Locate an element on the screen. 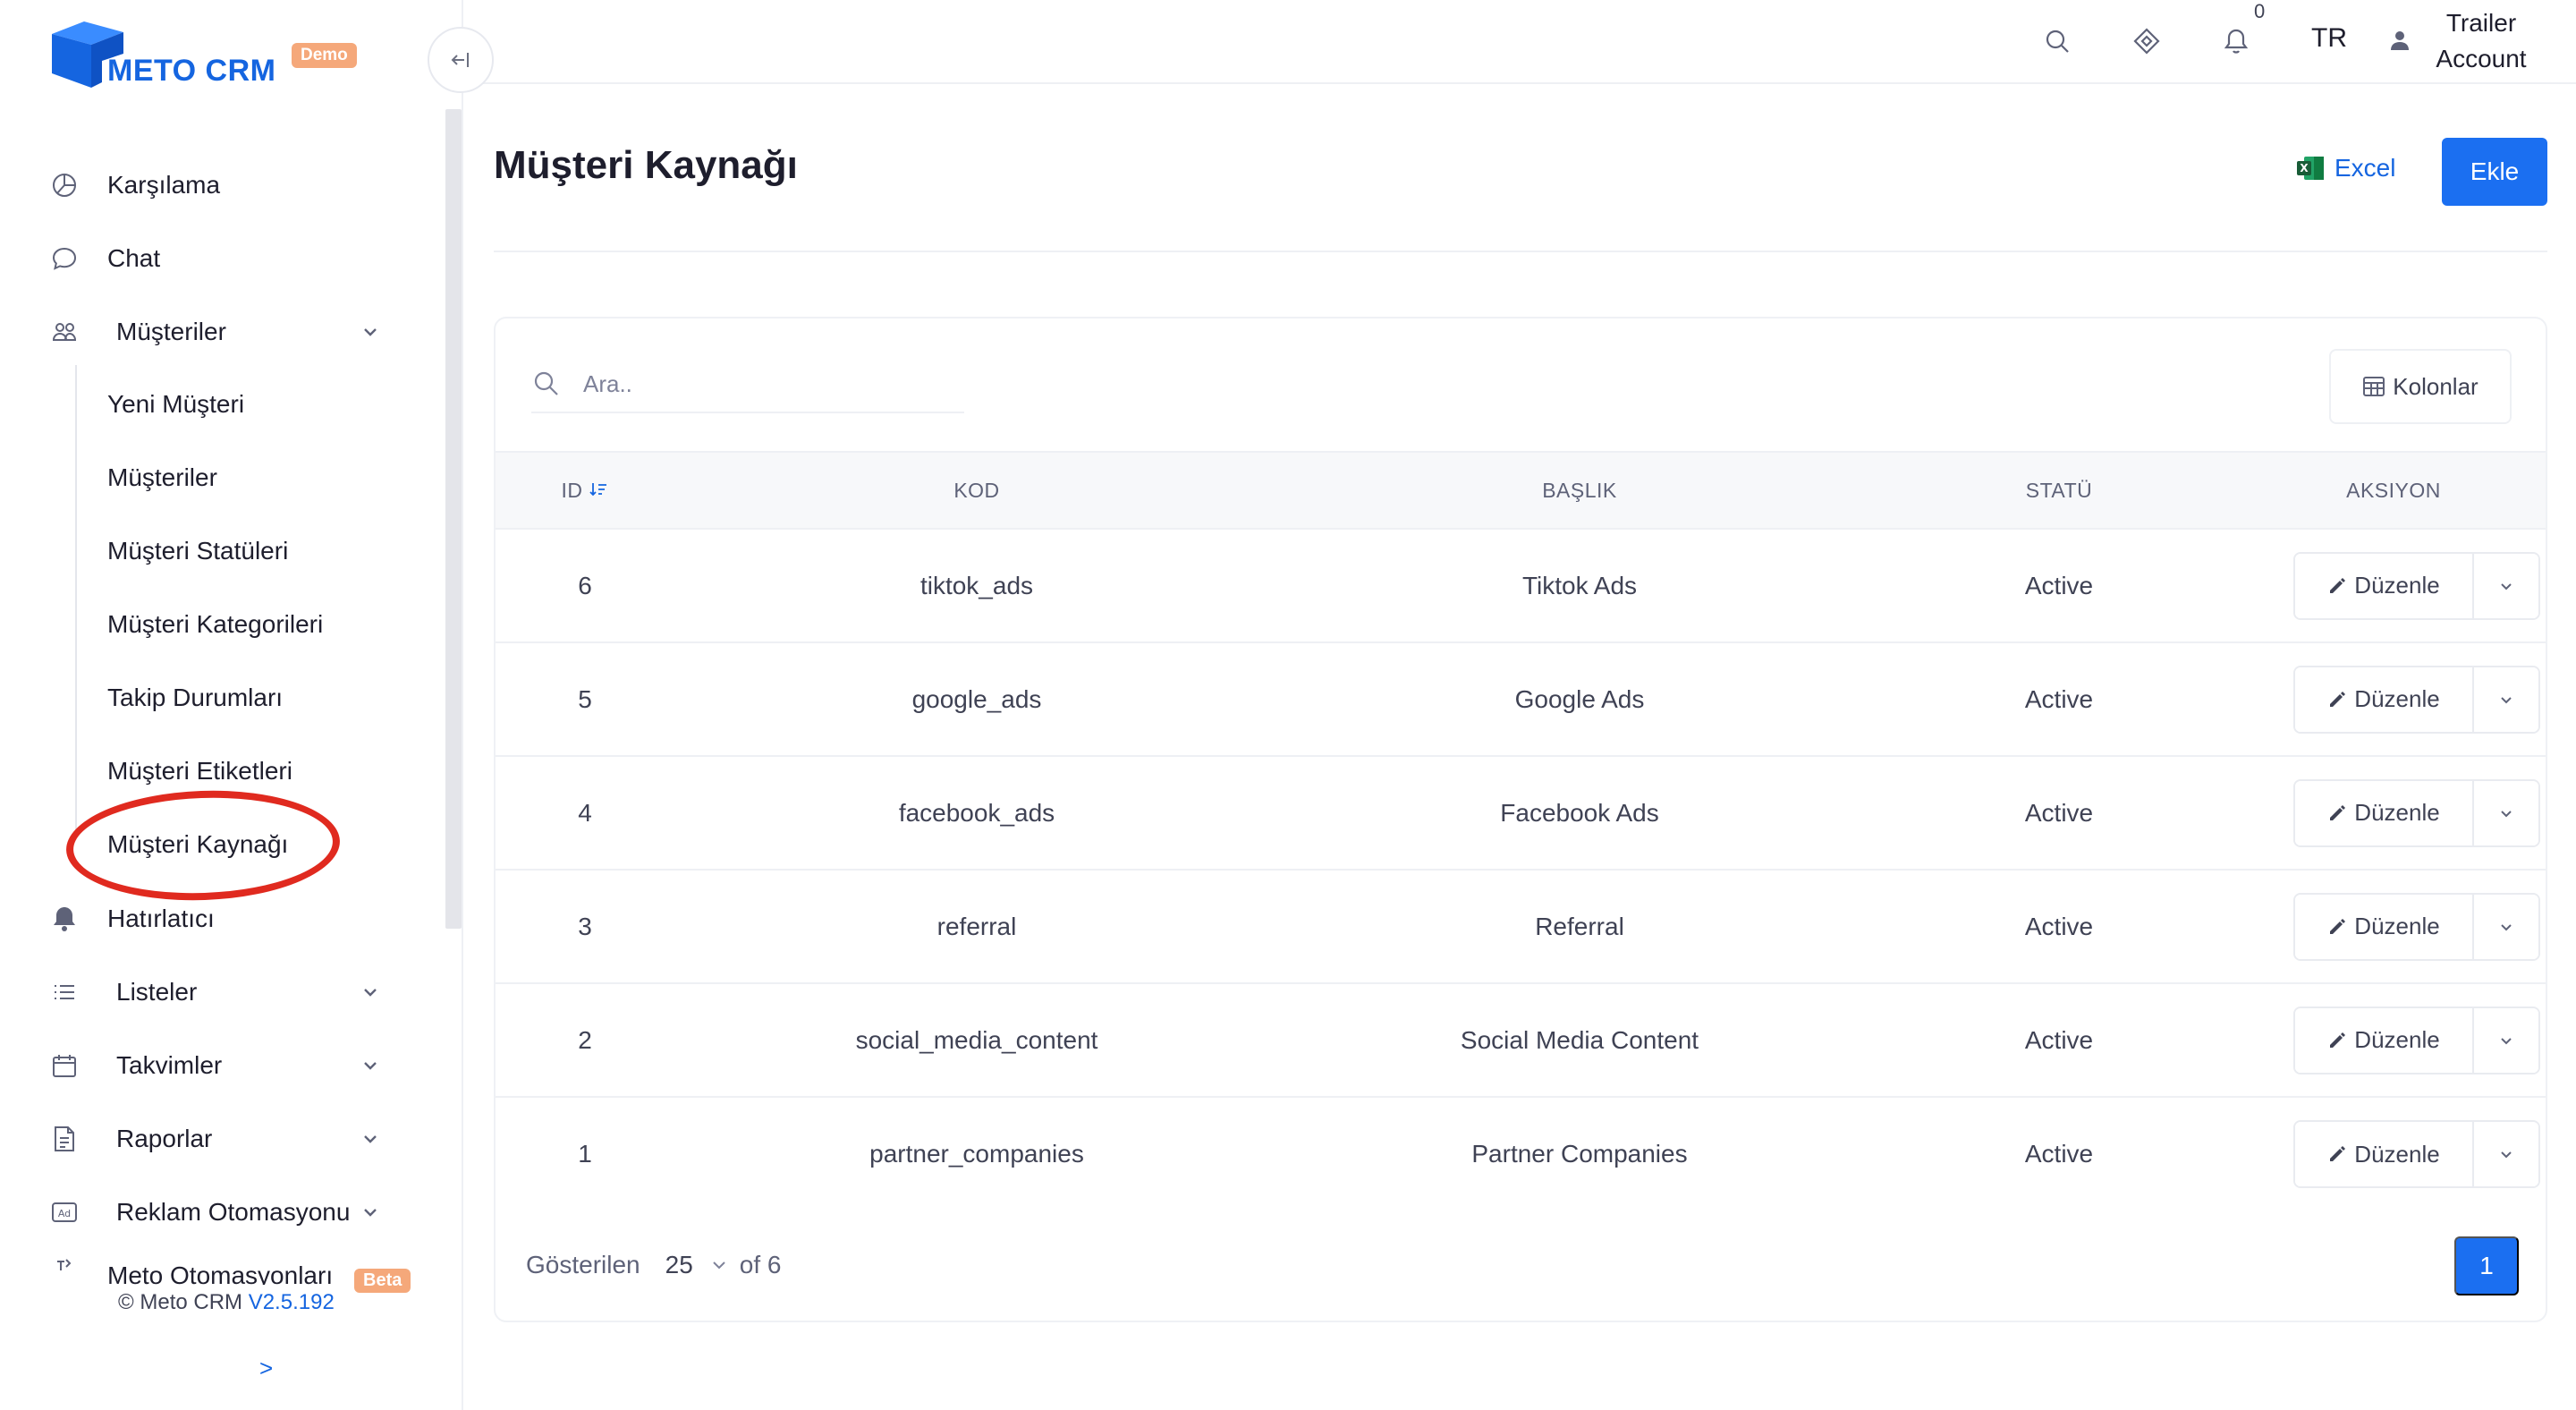 This screenshot has height=1410, width=2576. sidebar-item-raporlar: Raporlar is located at coordinates (214, 1139).